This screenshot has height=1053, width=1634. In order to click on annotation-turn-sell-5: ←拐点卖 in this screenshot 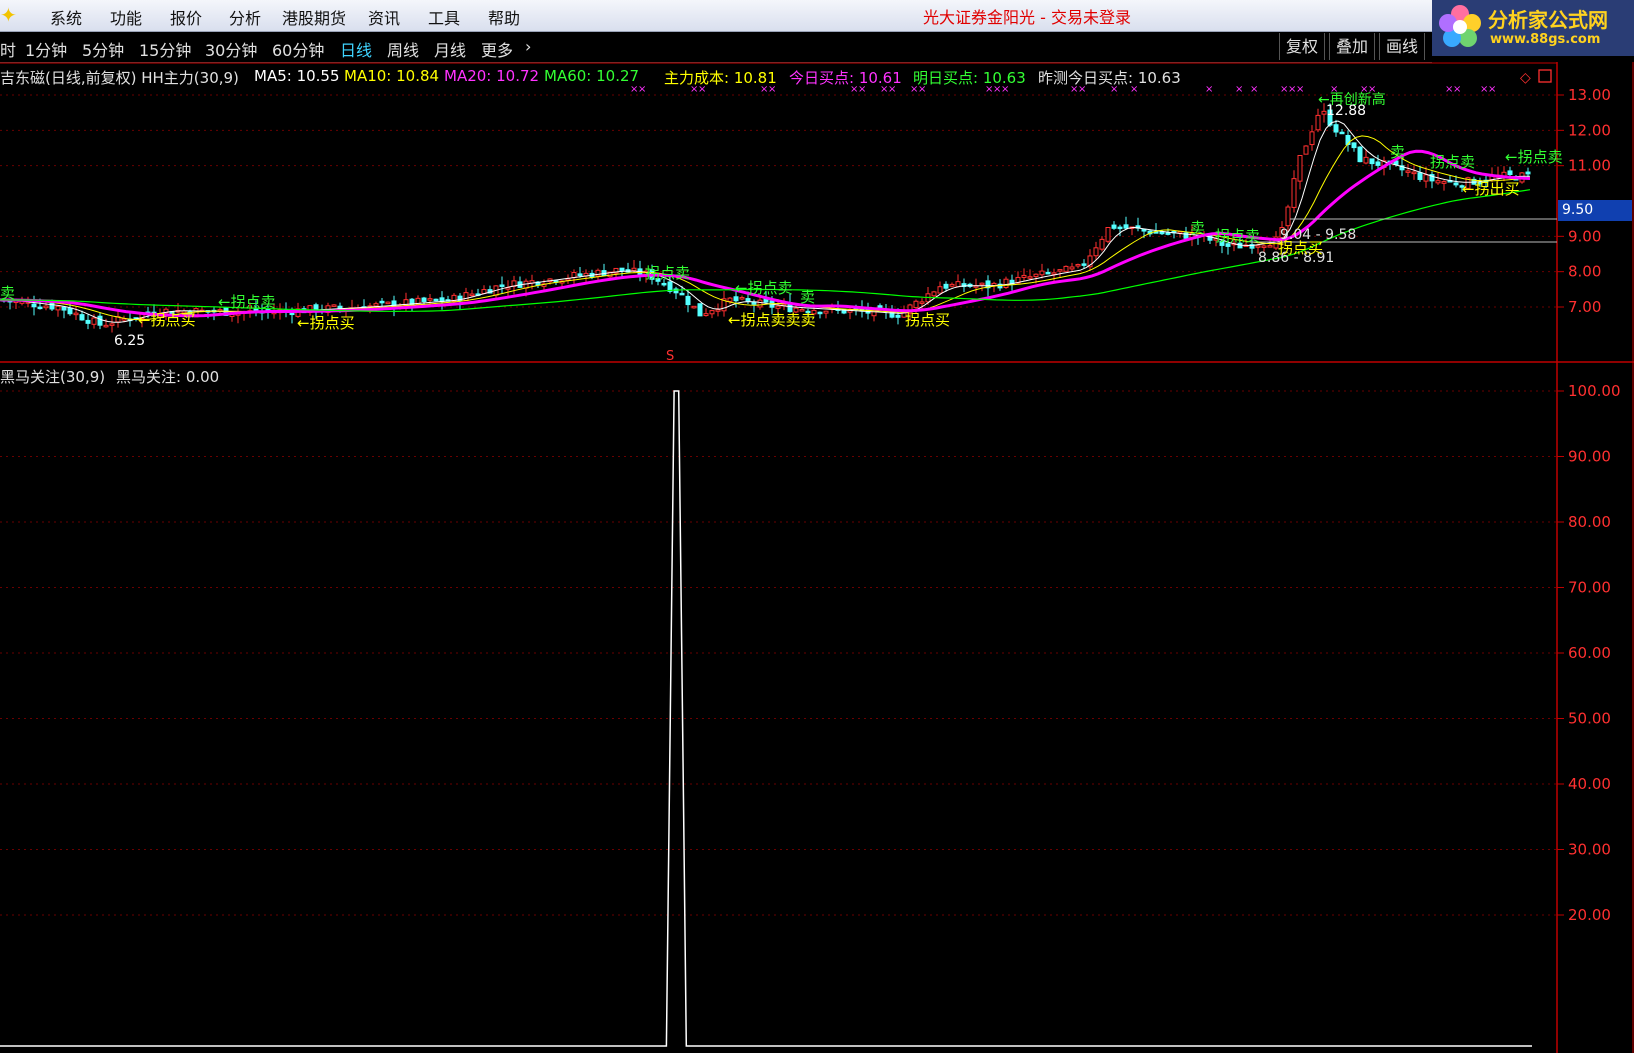, I will do `click(764, 288)`.